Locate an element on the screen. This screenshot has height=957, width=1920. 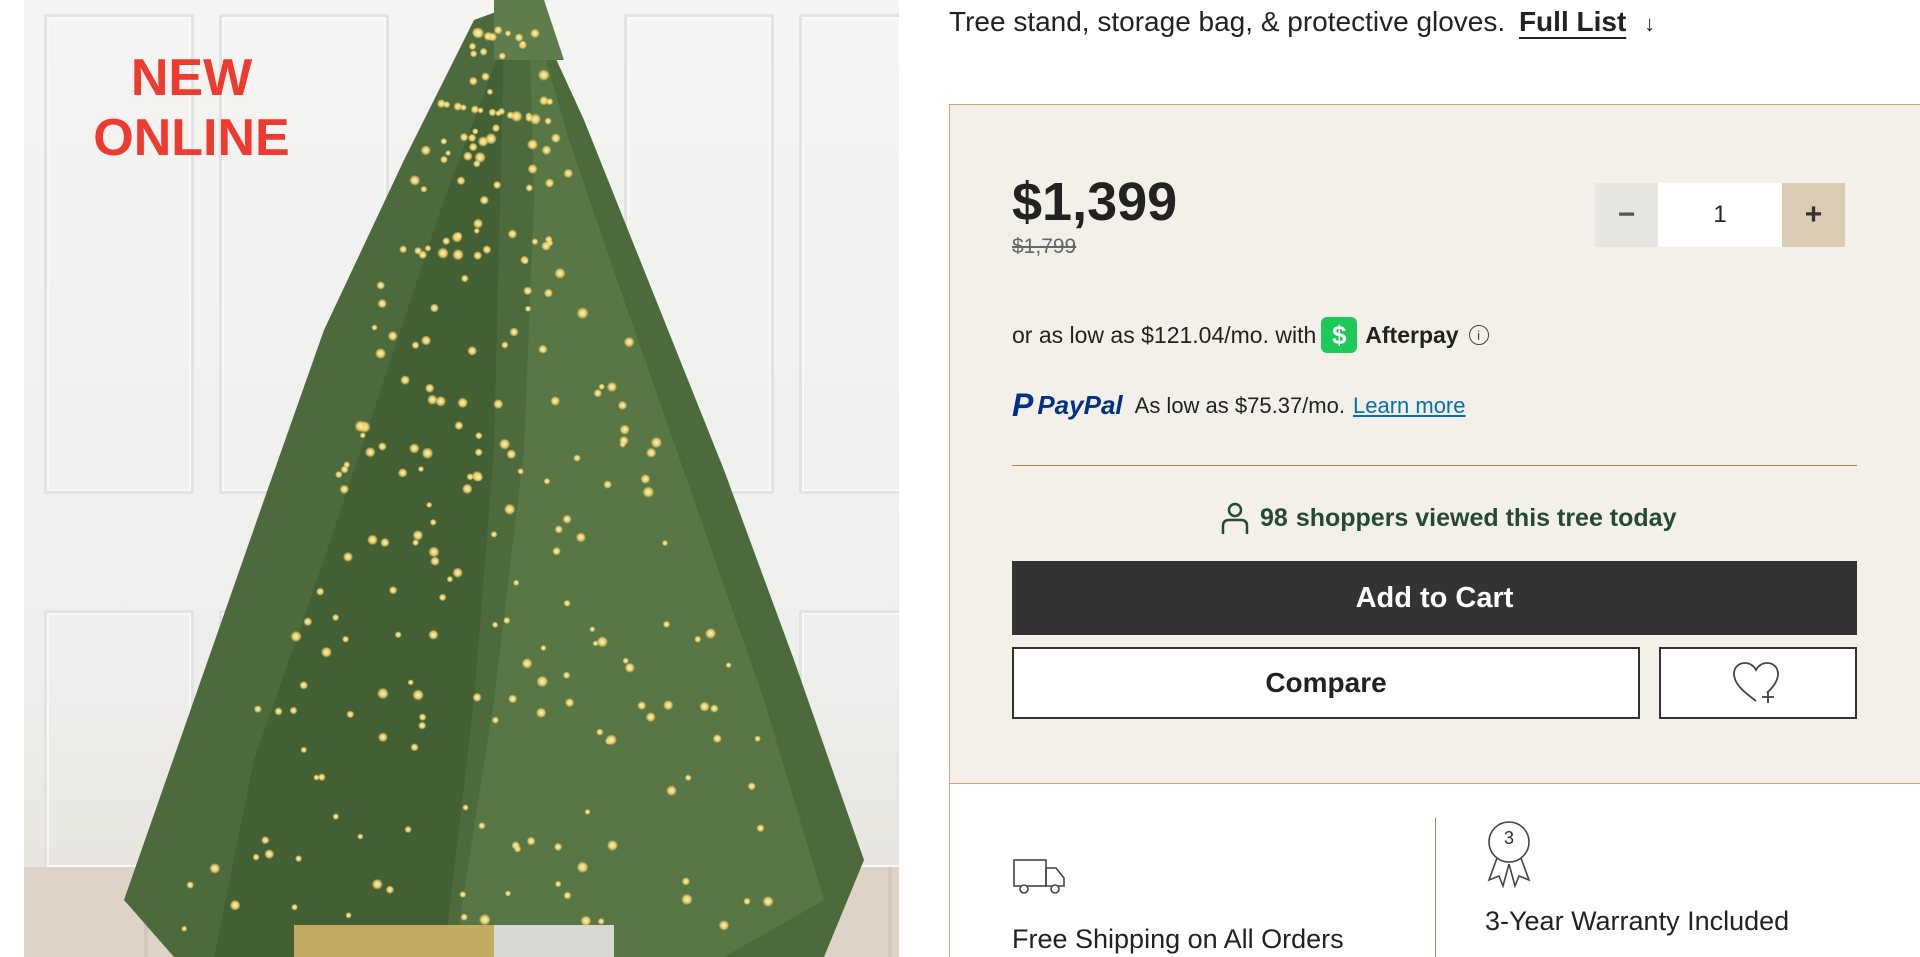
quantity-input is located at coordinates (1720, 215).